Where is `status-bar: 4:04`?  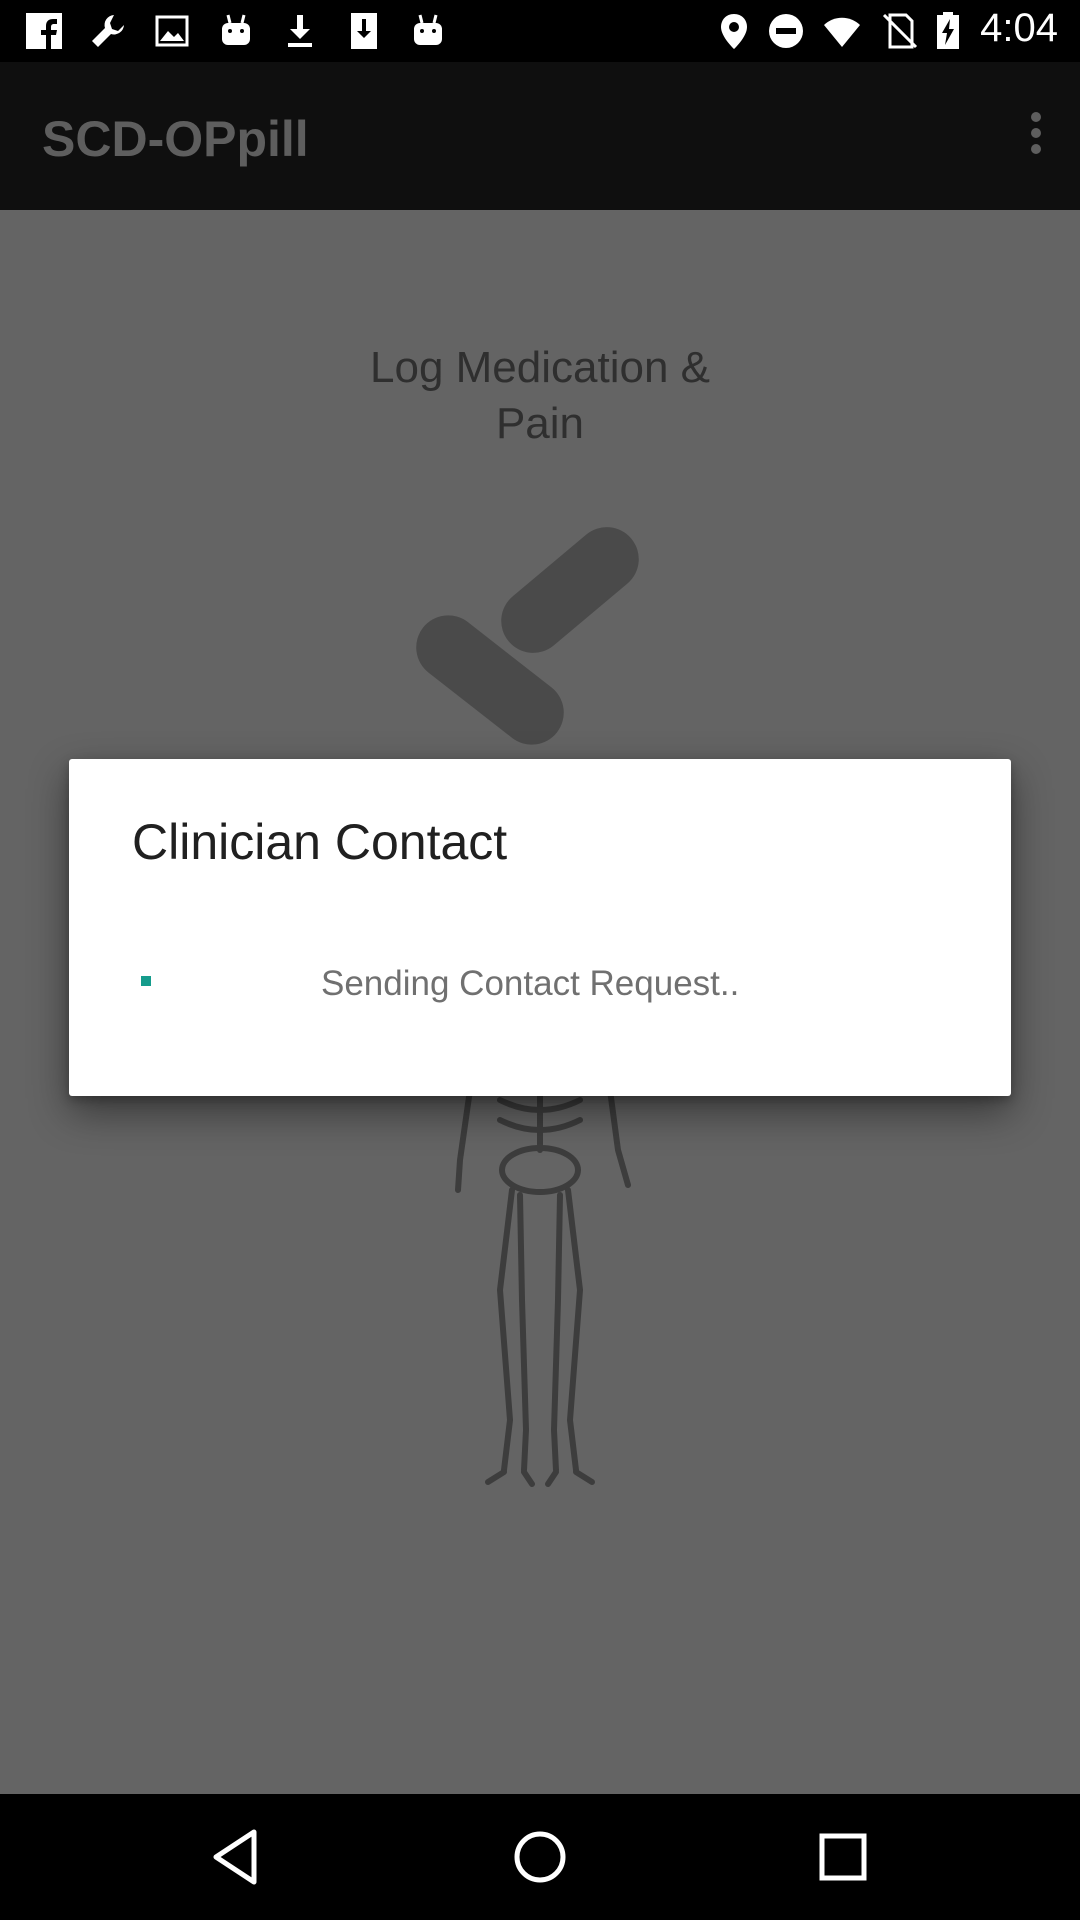
status-bar: 4:04 is located at coordinates (540, 31).